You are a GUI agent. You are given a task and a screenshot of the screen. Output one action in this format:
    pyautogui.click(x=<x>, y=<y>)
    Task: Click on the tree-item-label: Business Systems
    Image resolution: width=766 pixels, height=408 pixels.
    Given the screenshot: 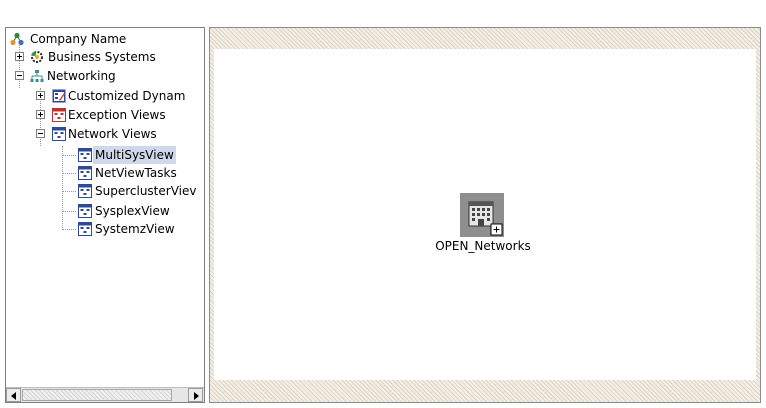 What is the action you would take?
    pyautogui.click(x=102, y=57)
    